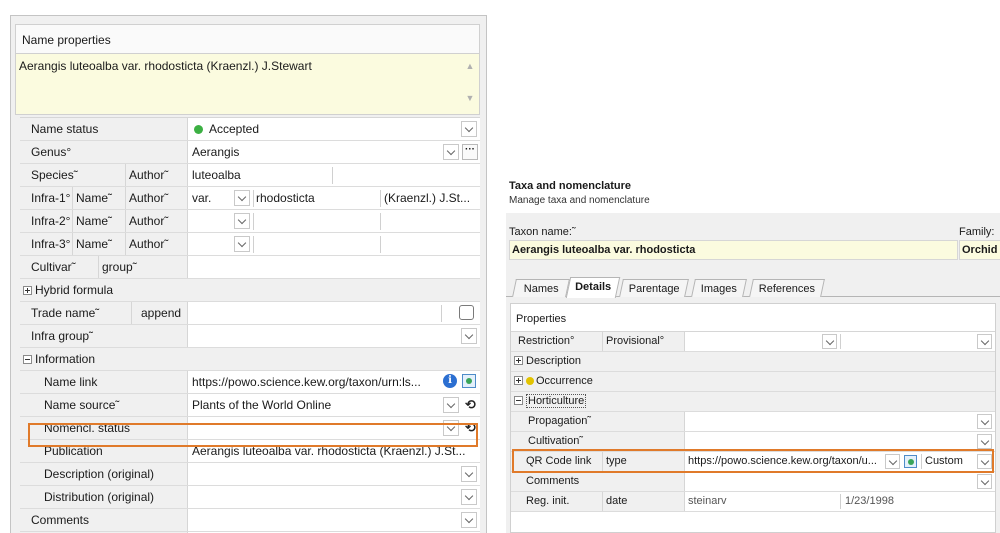 The width and height of the screenshot is (1000, 533). Describe the element at coordinates (733, 250) in the screenshot. I see `taxon-name-field: Aerangis luteoalba var. rhodosticta` at that location.